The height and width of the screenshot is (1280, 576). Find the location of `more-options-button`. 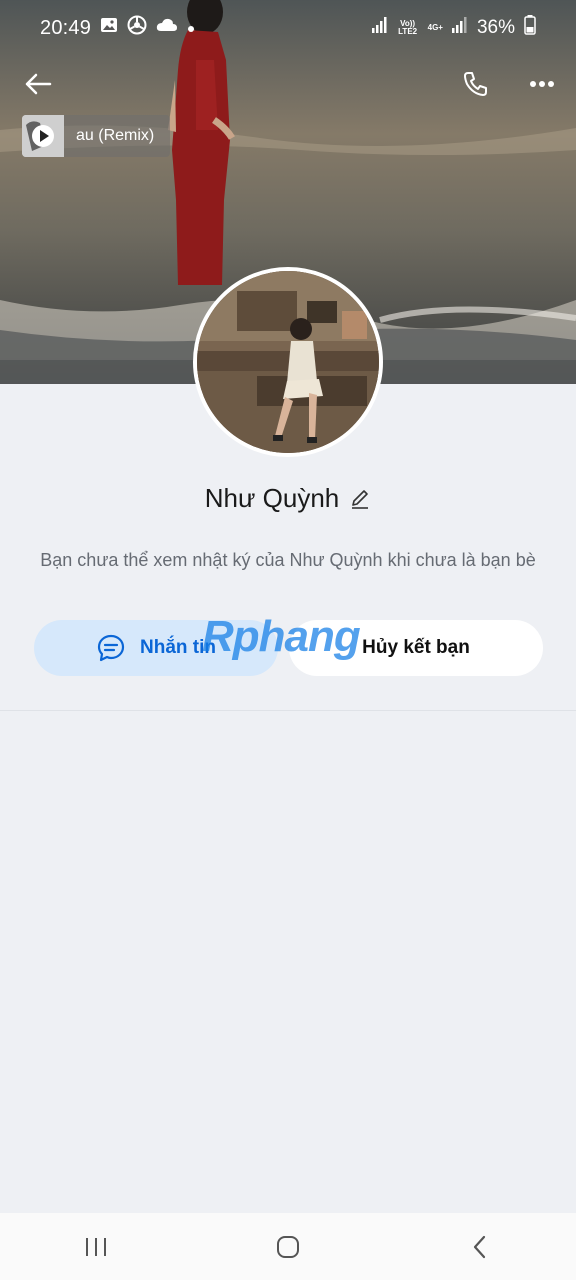

more-options-button is located at coordinates (542, 84).